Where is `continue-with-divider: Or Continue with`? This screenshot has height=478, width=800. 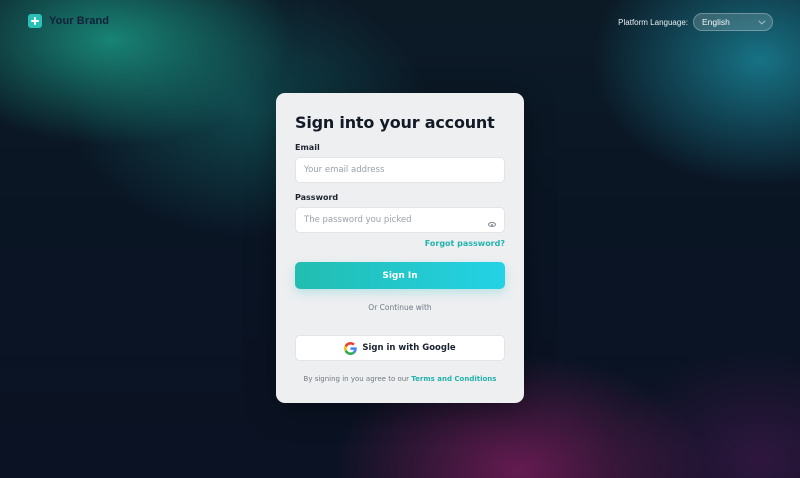
continue-with-divider: Or Continue with is located at coordinates (400, 307).